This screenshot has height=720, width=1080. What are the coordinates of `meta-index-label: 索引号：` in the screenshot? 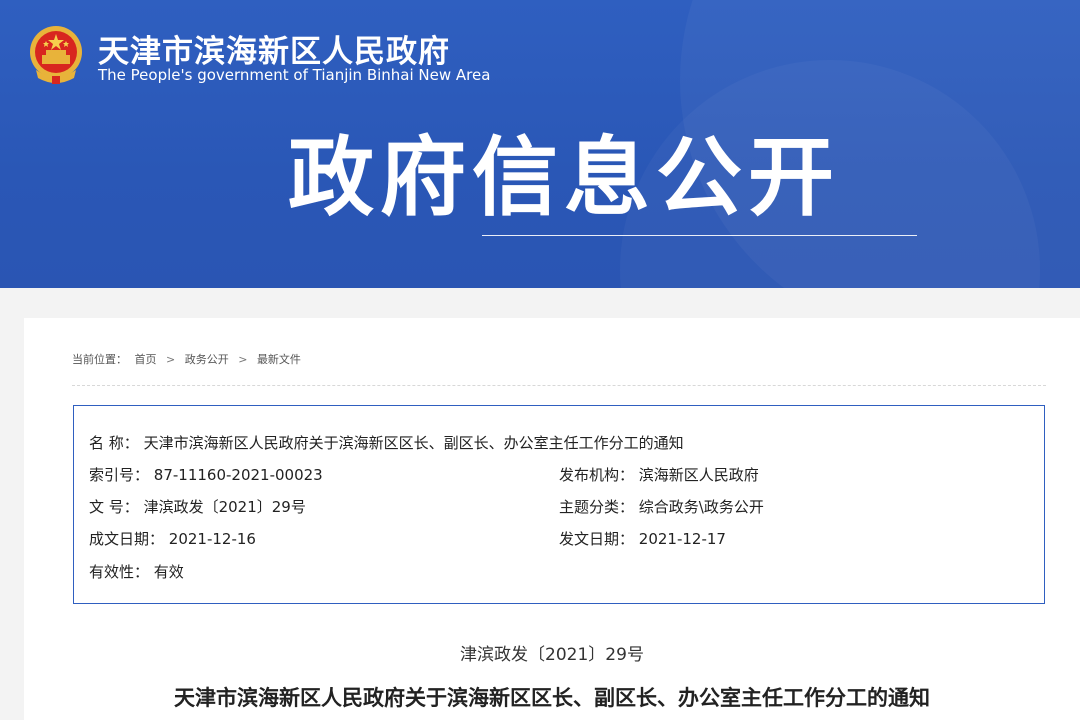 It's located at (119, 475).